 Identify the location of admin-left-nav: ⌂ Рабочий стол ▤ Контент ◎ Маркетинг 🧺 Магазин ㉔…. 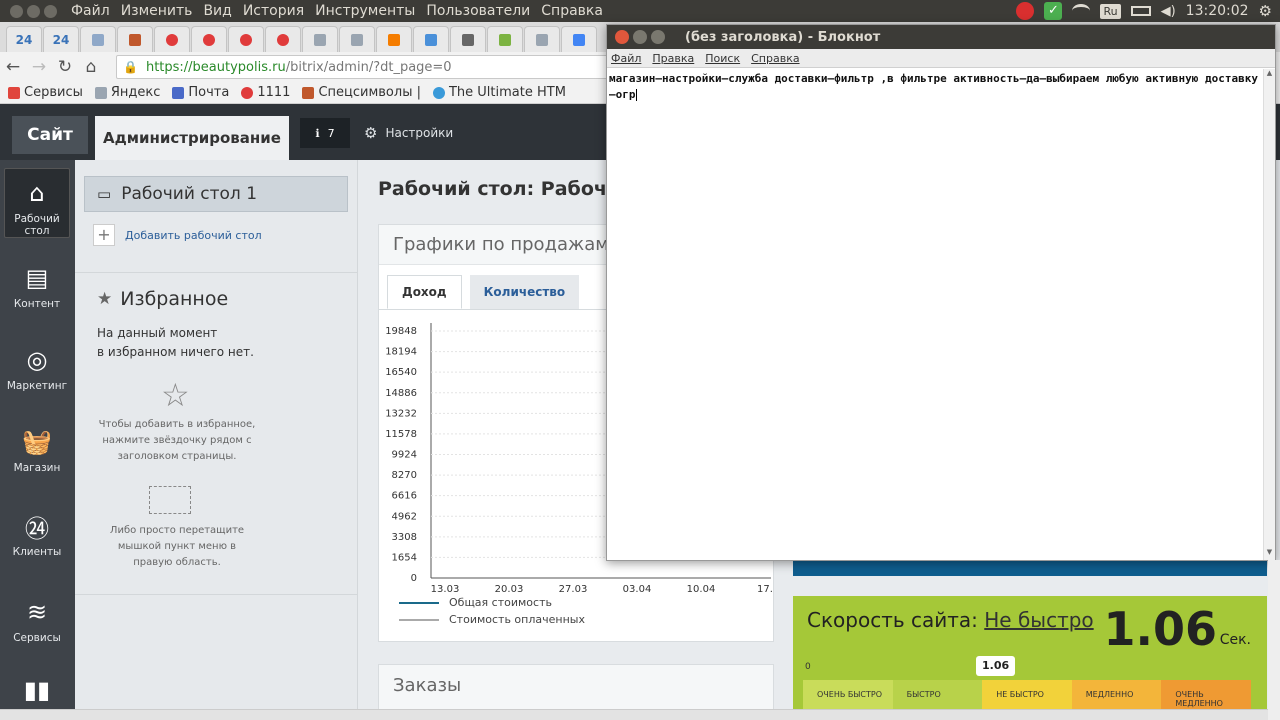
(37, 440).